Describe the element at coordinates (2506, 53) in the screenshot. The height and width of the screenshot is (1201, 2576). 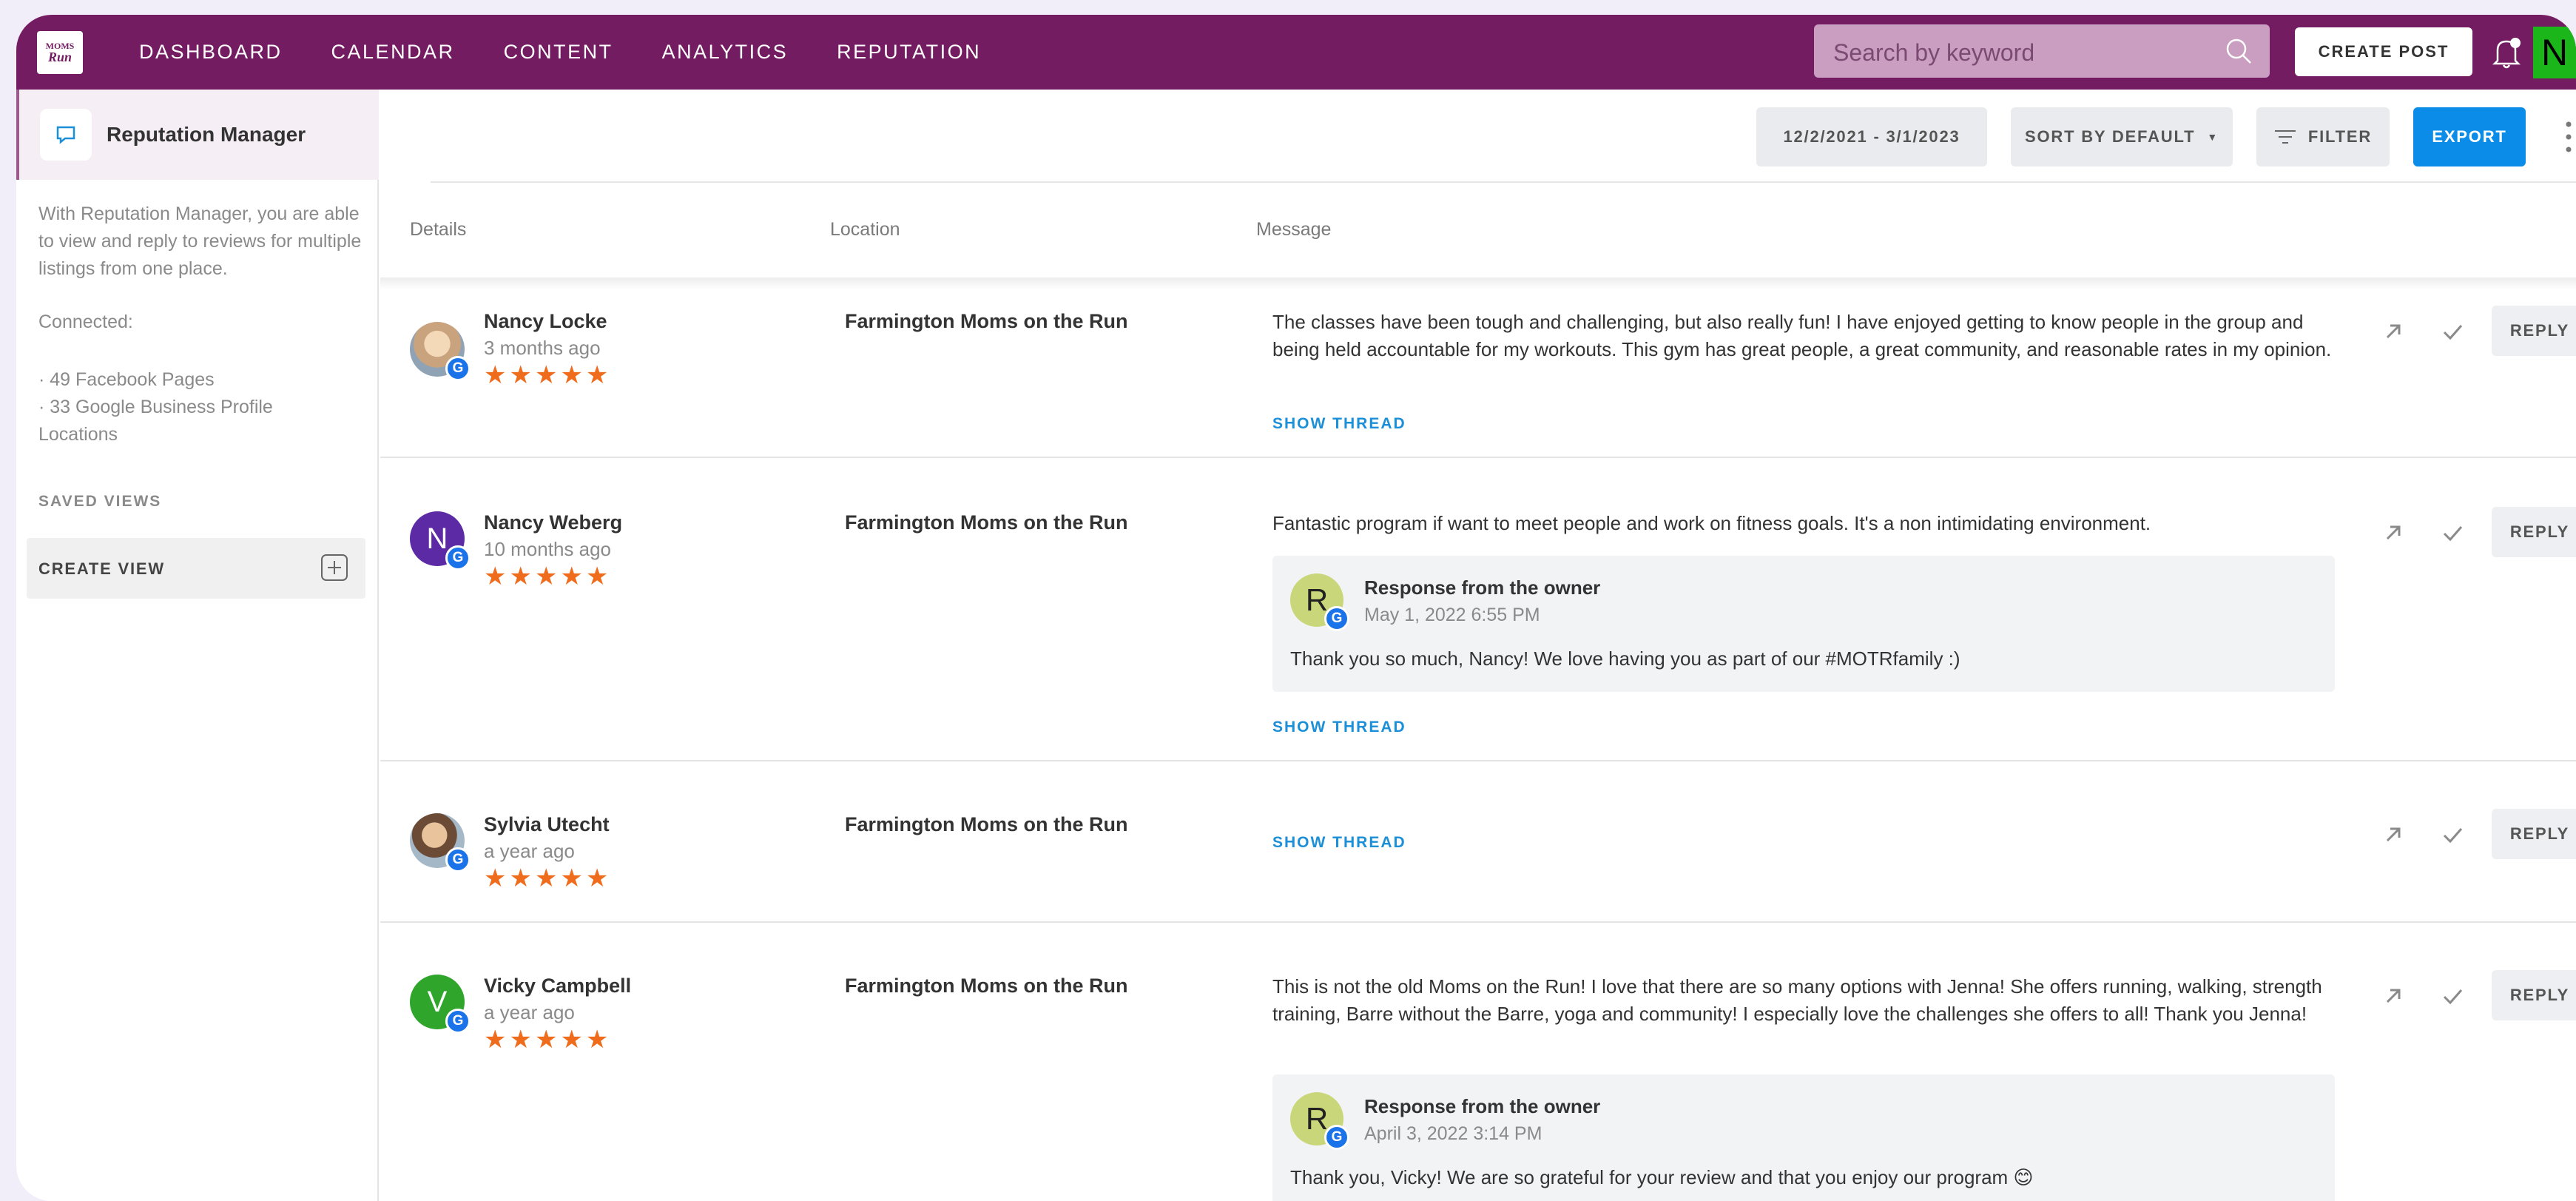
I see `notification-bell-icon` at that location.